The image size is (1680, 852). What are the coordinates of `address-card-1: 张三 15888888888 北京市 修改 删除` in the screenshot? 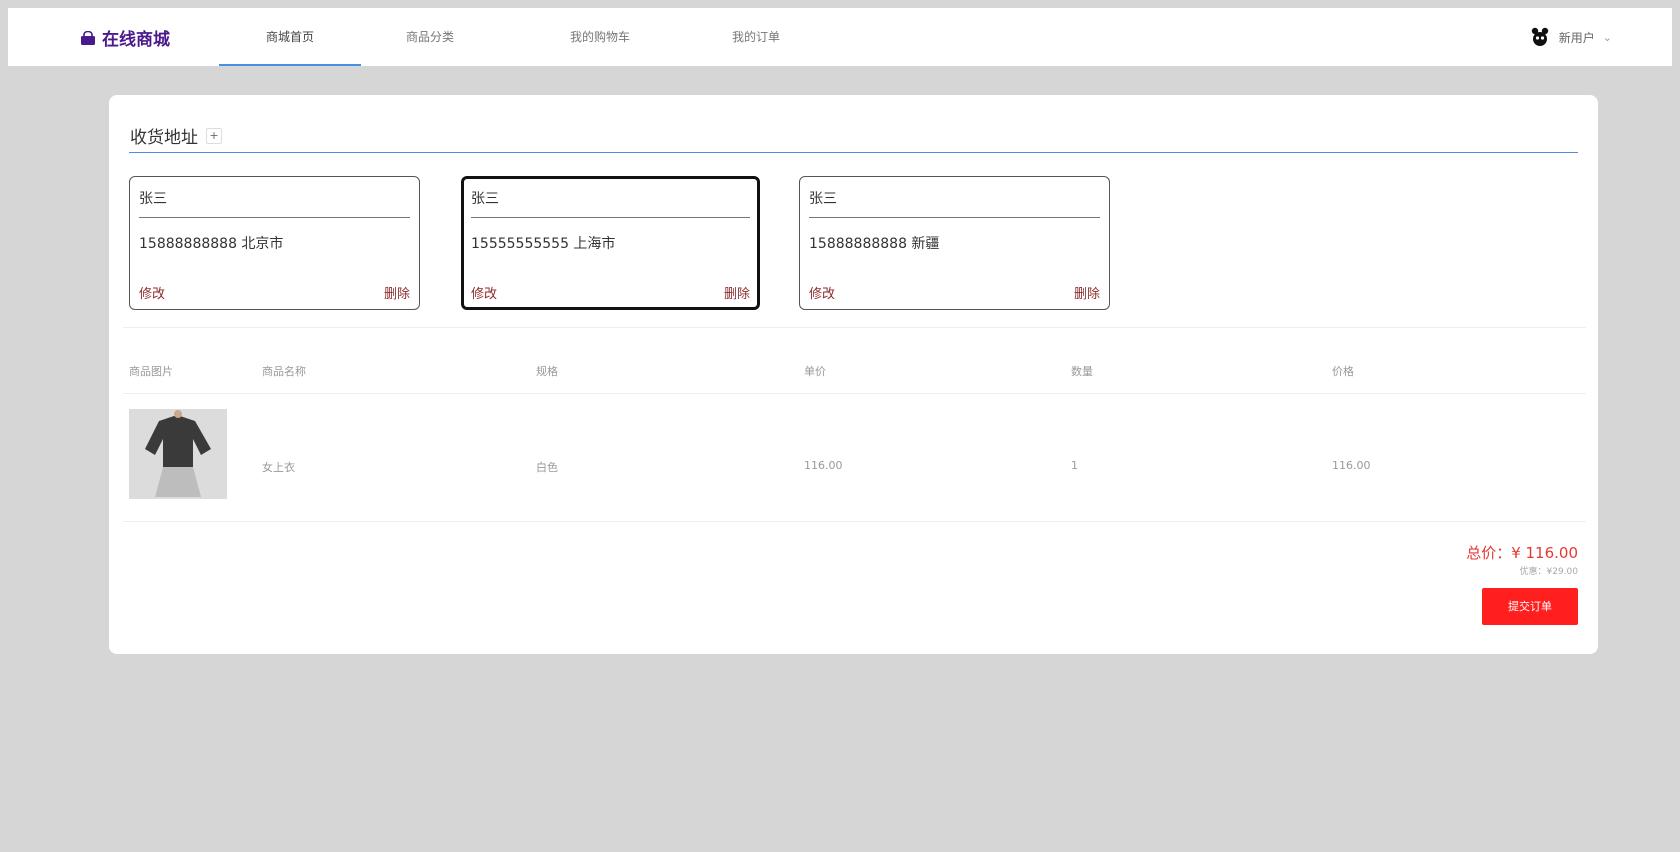 It's located at (274, 243).